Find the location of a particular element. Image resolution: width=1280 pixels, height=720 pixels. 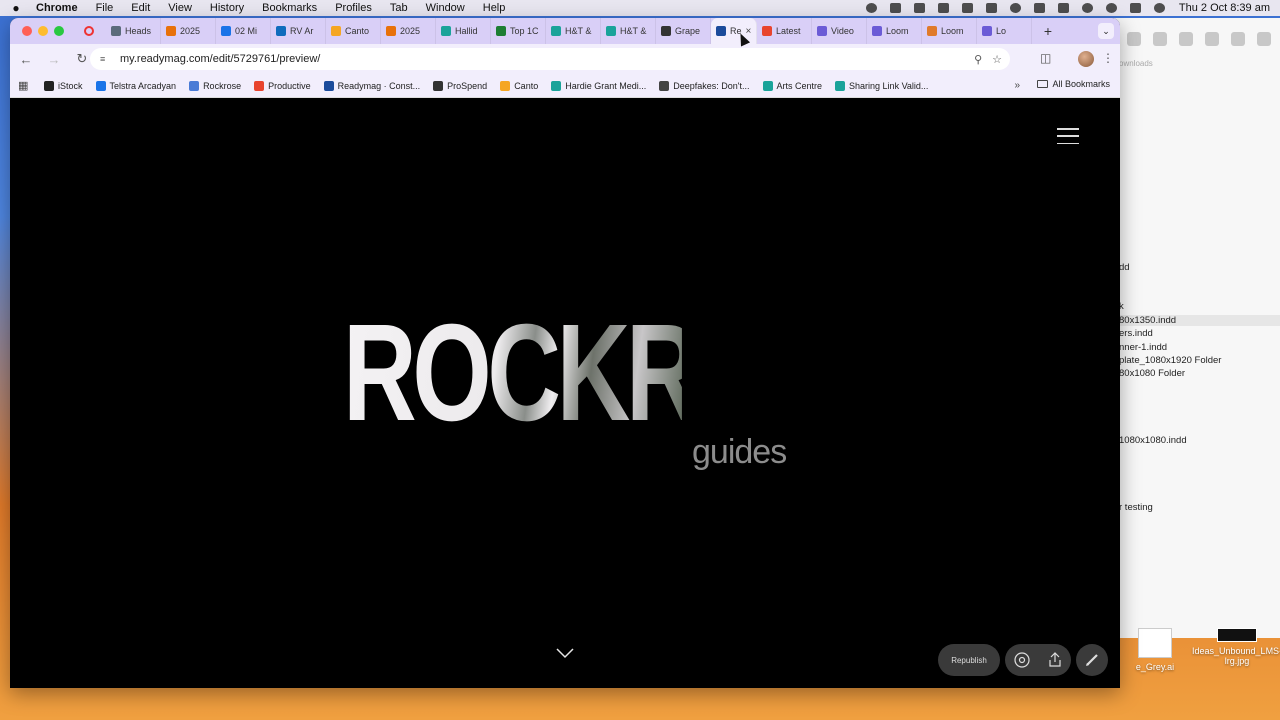

tab-title: H&T & is located at coordinates (578, 31).